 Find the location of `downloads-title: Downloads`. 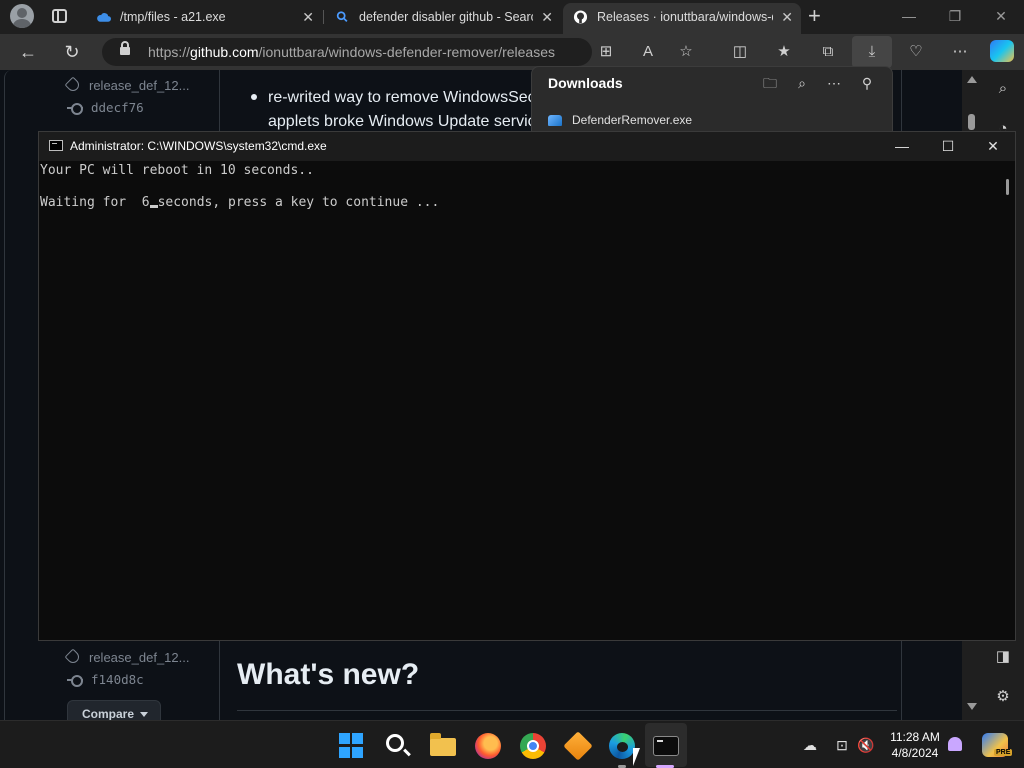

downloads-title: Downloads is located at coordinates (585, 83).